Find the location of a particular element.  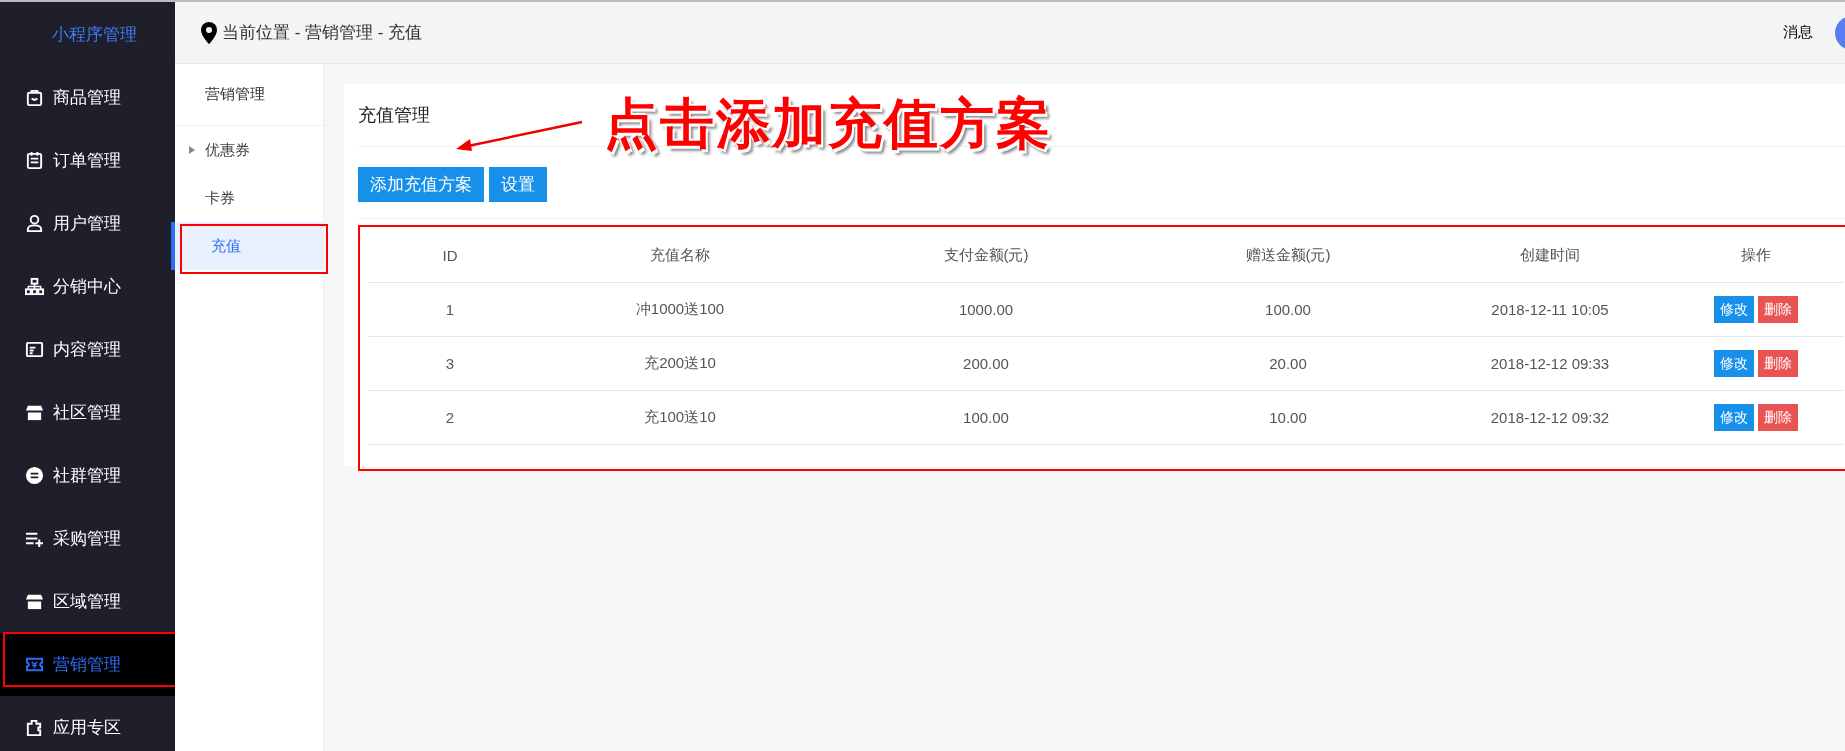

messages-link: 消息 is located at coordinates (1798, 32).